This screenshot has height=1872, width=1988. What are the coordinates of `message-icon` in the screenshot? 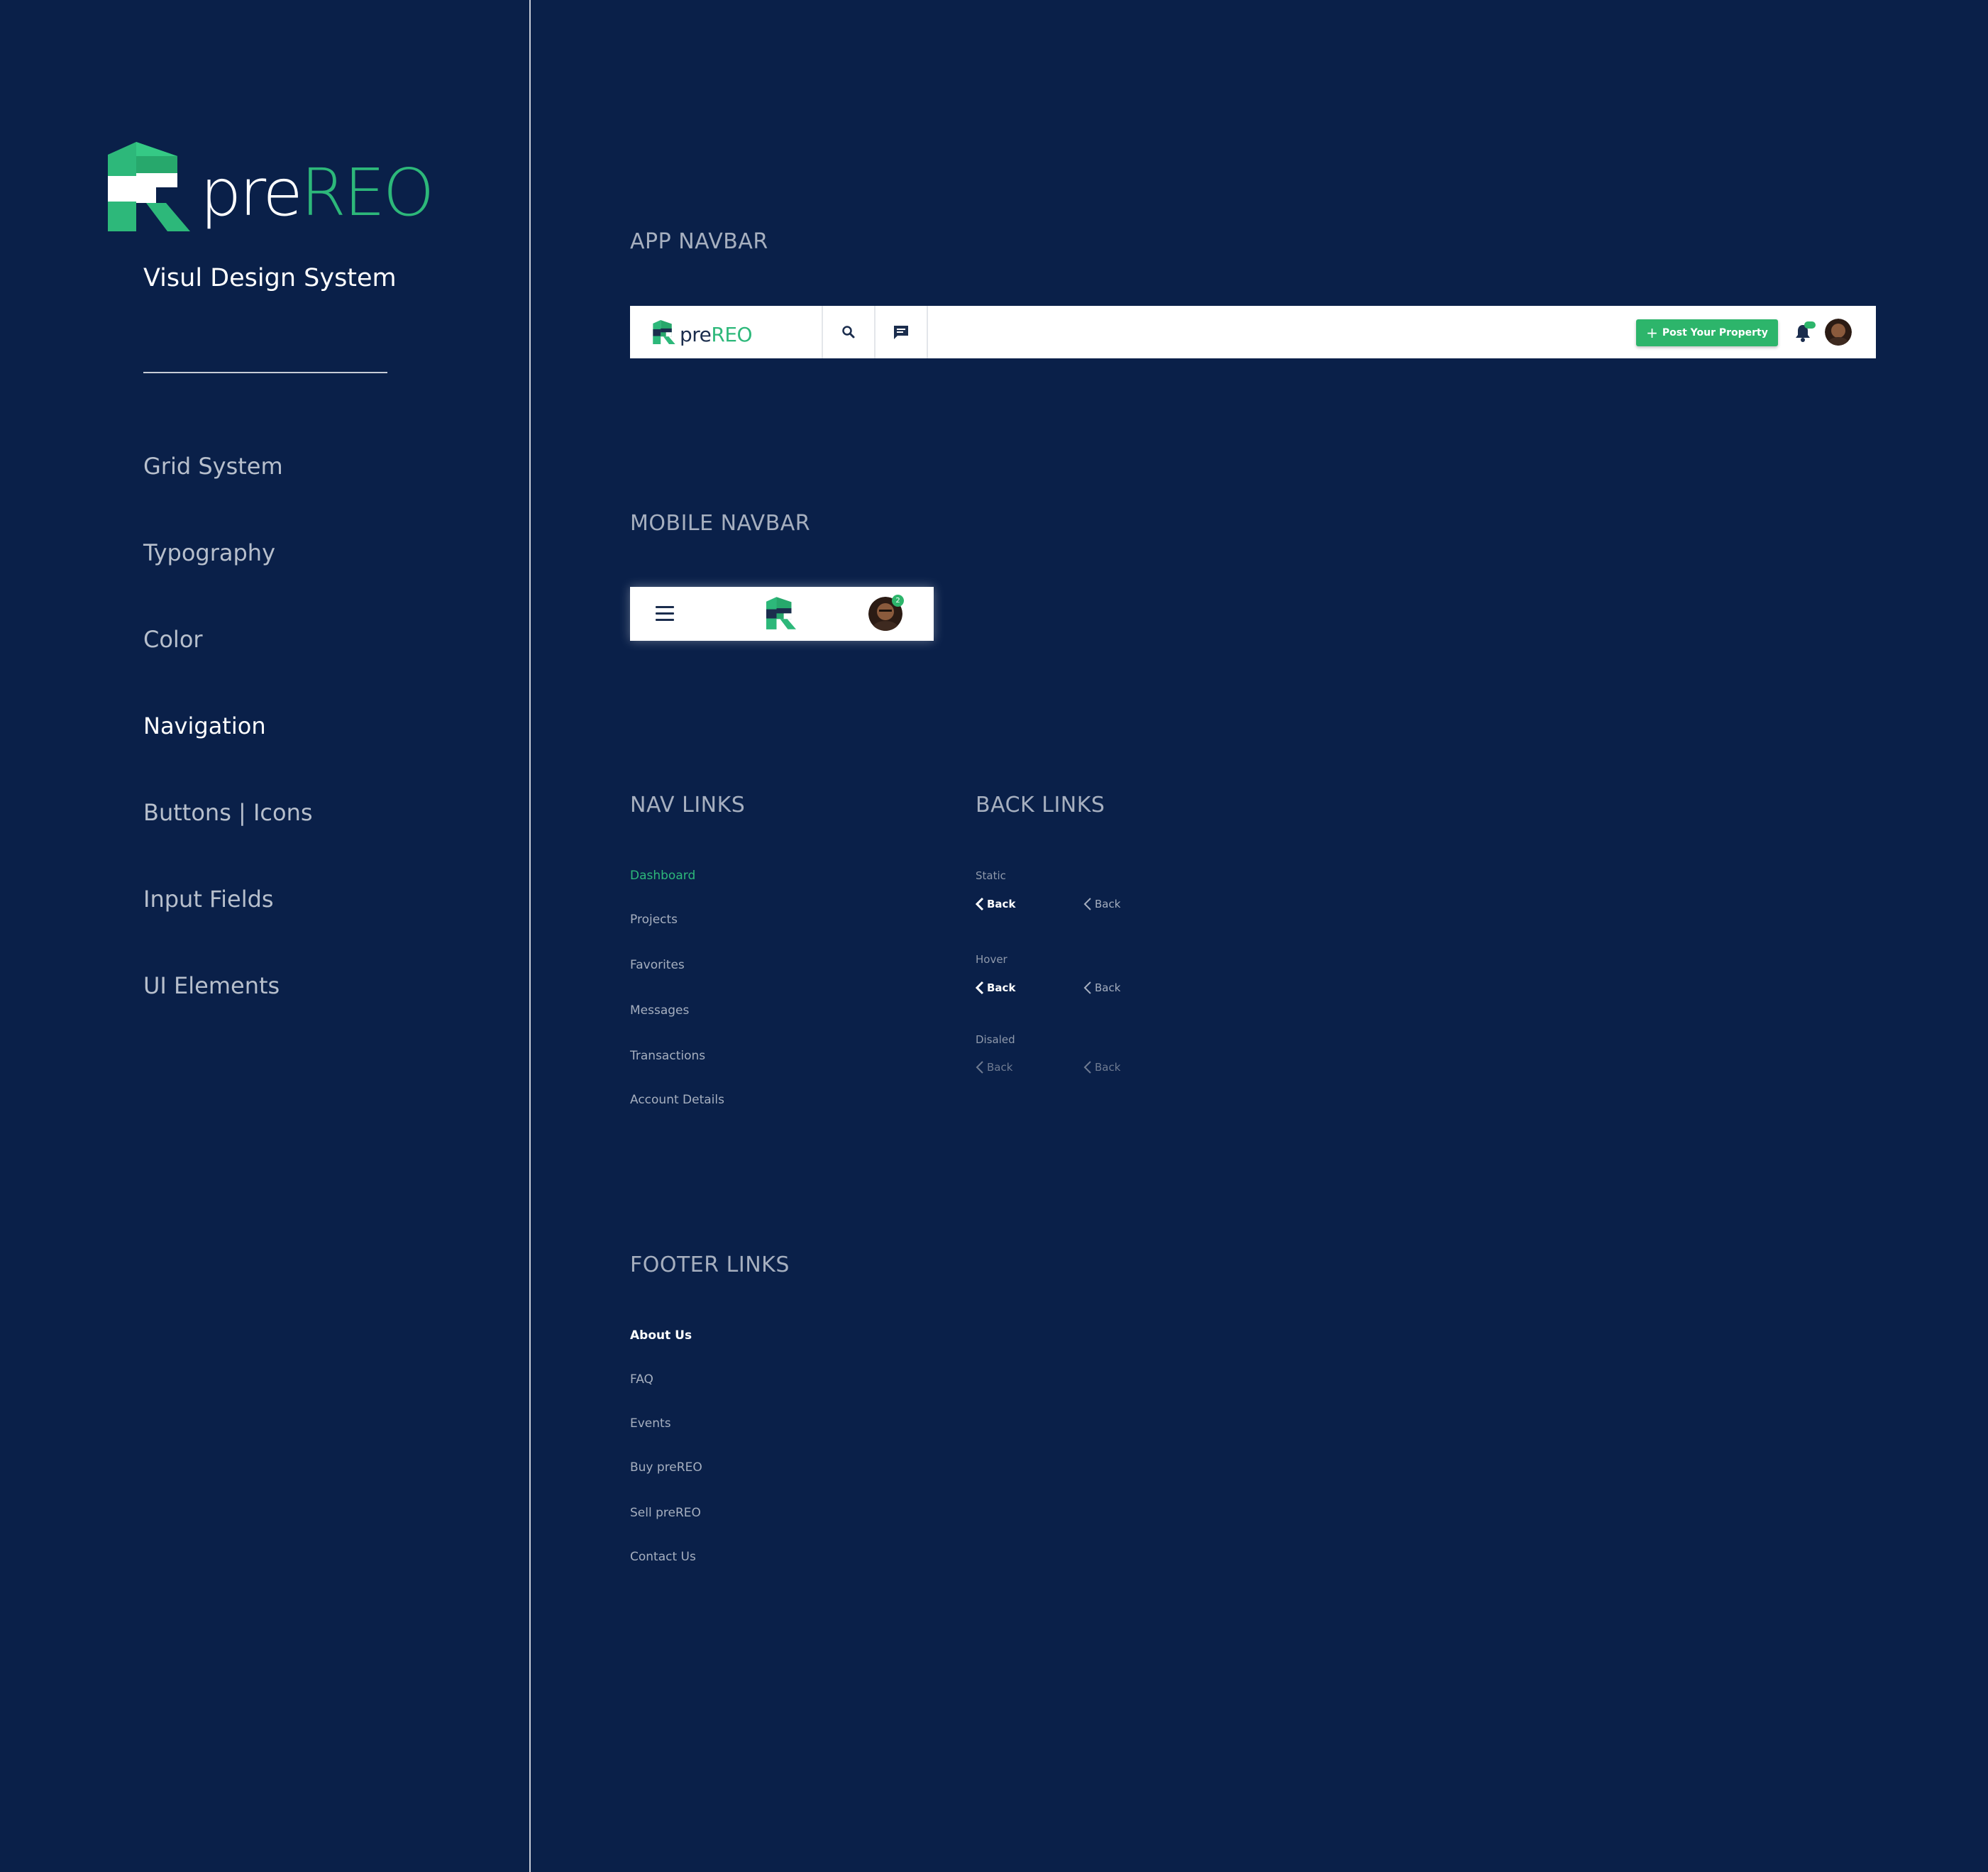 It's located at (901, 333).